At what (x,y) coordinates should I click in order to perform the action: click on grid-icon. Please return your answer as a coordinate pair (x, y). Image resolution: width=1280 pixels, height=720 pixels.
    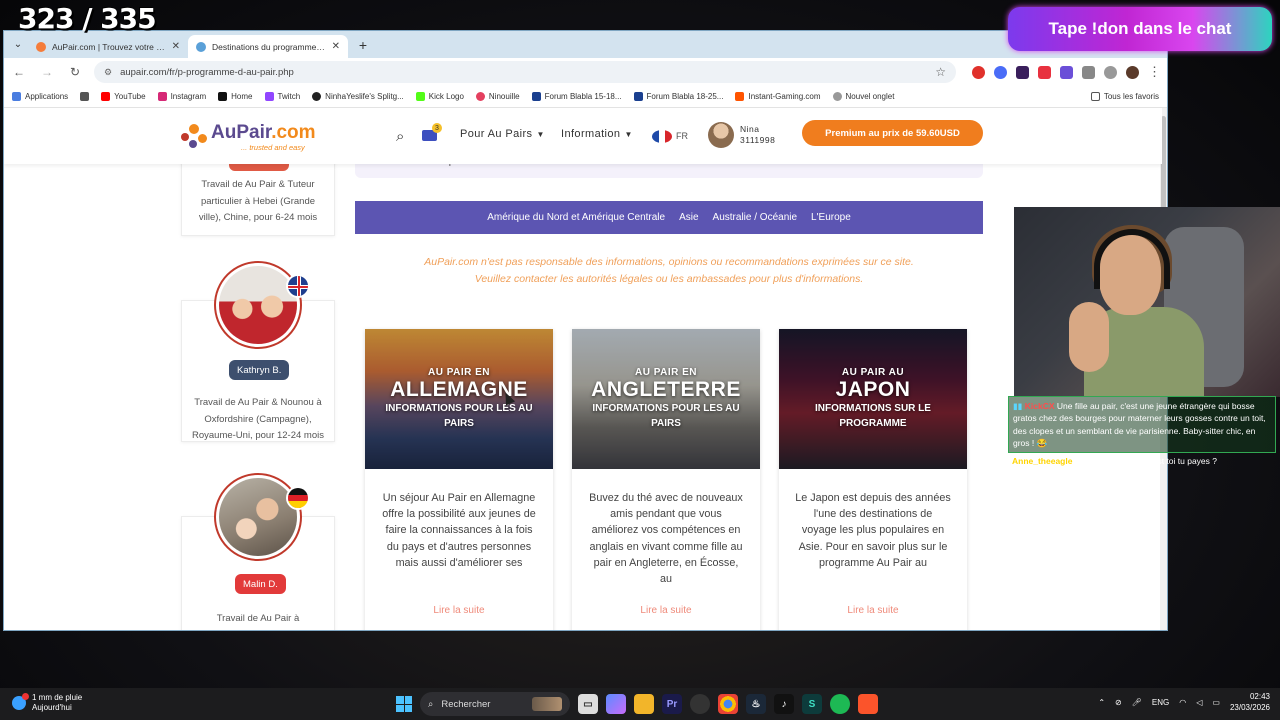
    Looking at the image, I should click on (85, 96).